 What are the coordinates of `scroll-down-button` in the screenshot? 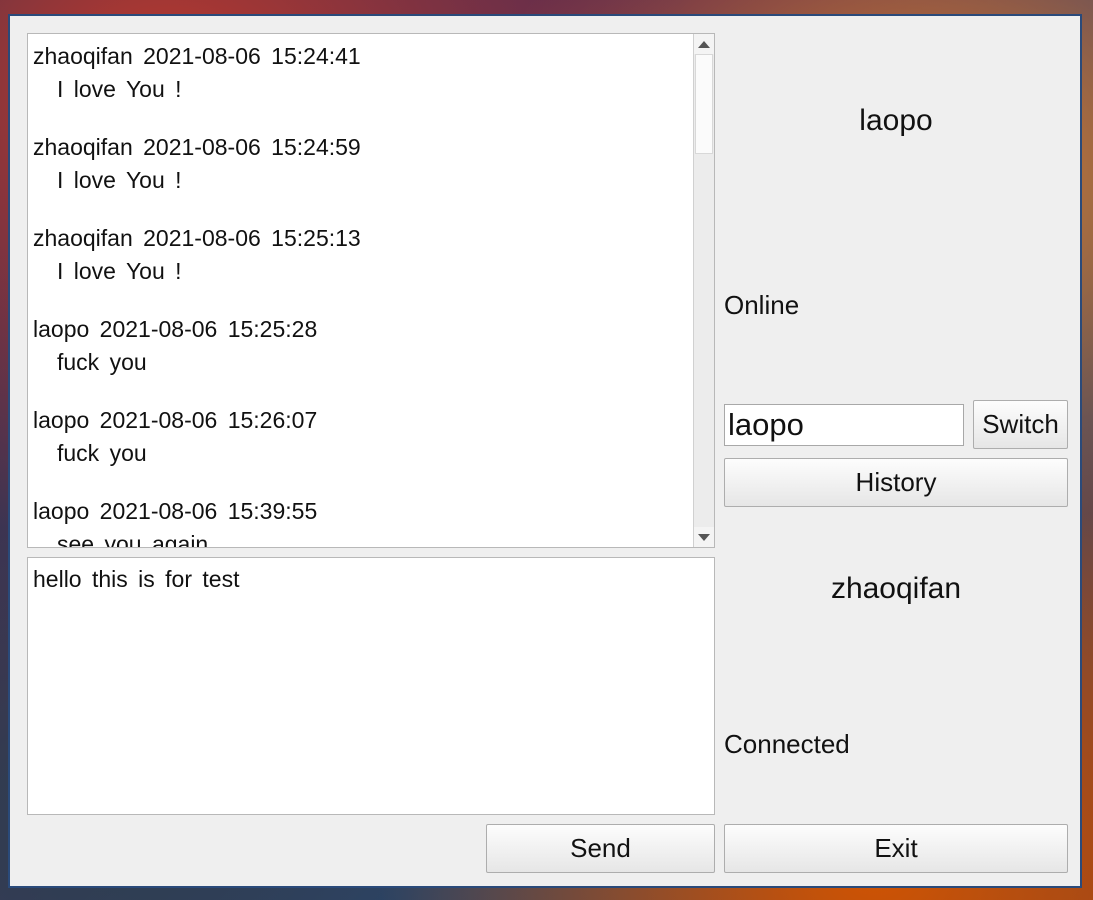 It's located at (704, 537).